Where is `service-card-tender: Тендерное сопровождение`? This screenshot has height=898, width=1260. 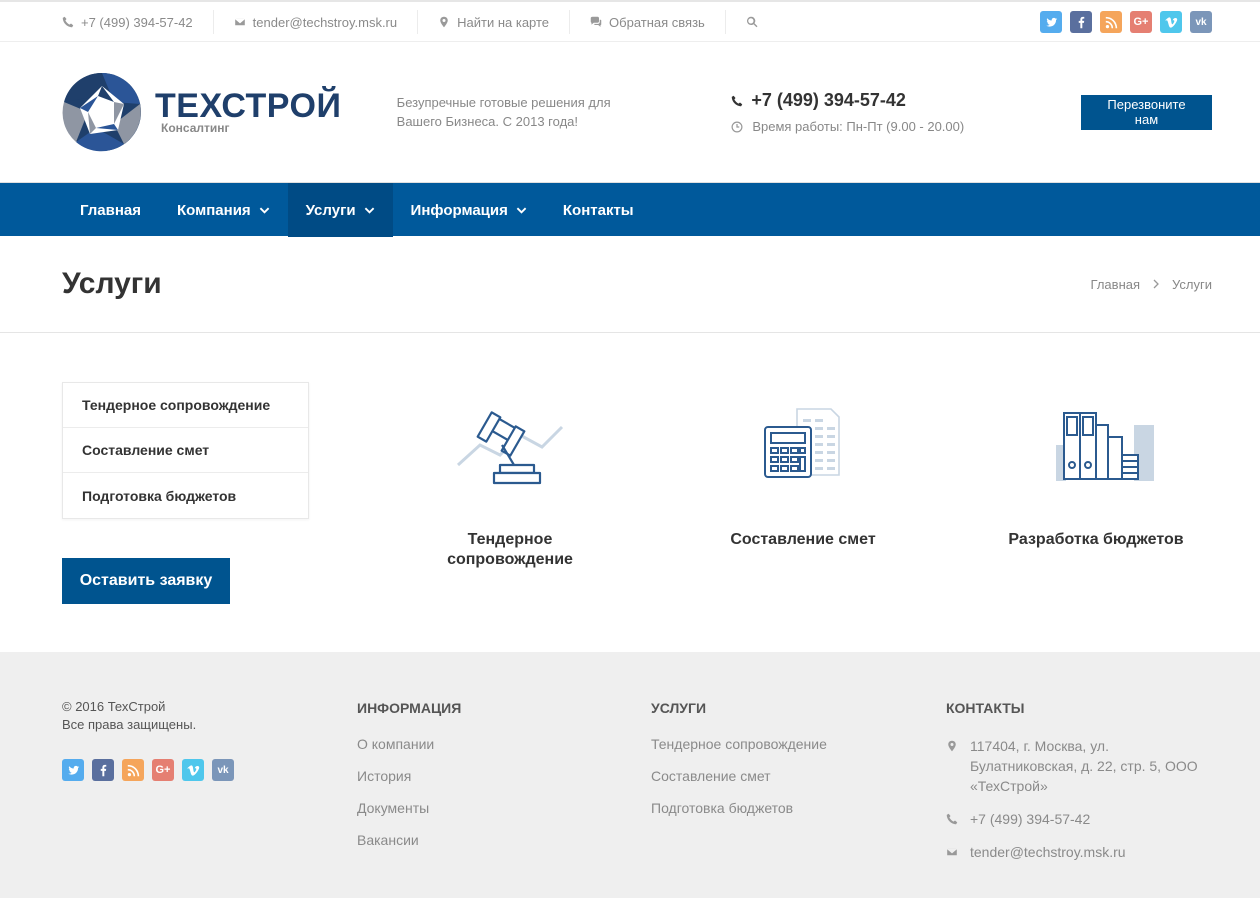 service-card-tender: Тендерное сопровождение is located at coordinates (510, 487).